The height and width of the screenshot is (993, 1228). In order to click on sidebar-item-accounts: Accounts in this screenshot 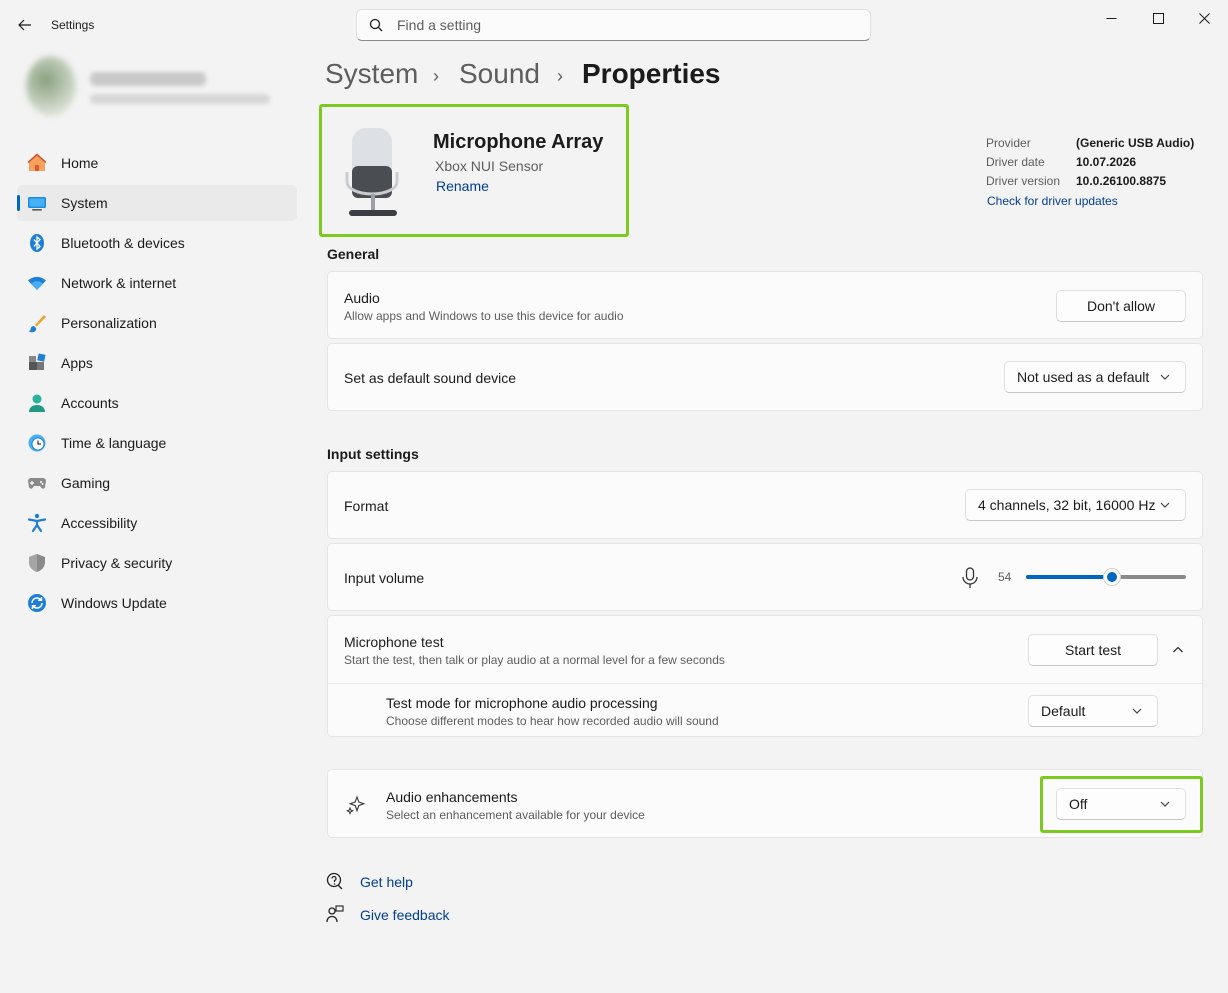, I will do `click(157, 403)`.